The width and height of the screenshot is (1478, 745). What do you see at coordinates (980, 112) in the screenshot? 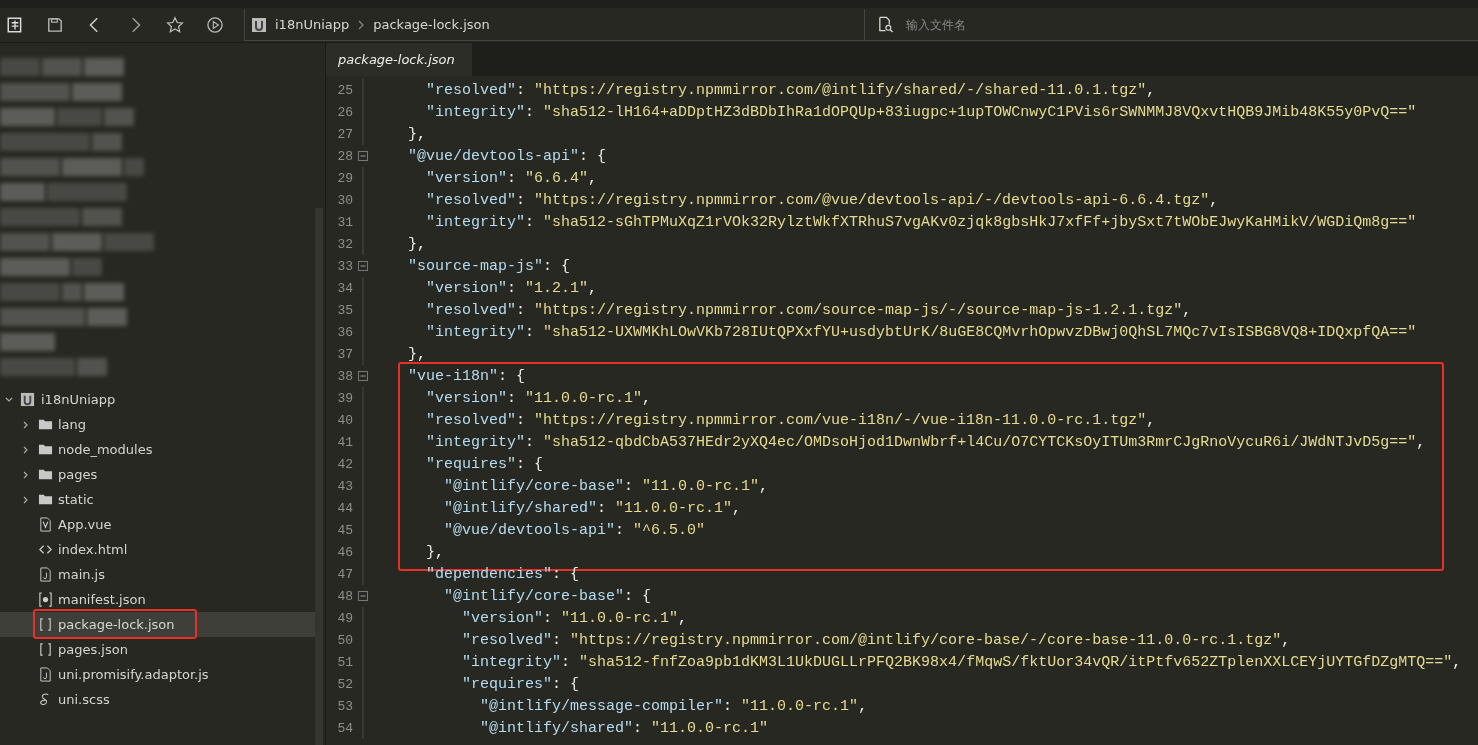
I see `json-string: "sha512-lH164+aDDptHZ3dBDbIhRa1dOPQUp+83iugpc+1upTOWCnwyC1PVis6rSWNMMJ8VQxvtHQB9JMib48K55y0PvQ=="` at bounding box center [980, 112].